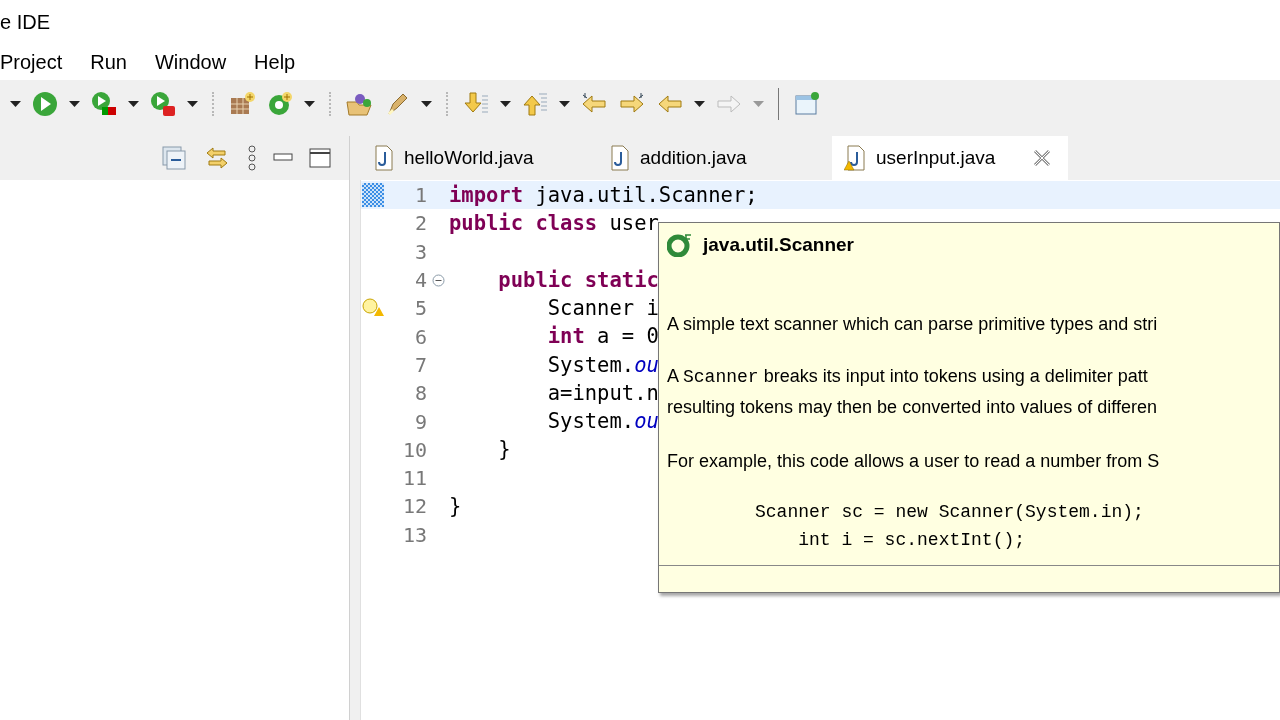 The image size is (1280, 720). What do you see at coordinates (714, 158) in the screenshot?
I see `editor-tab: addition.java` at bounding box center [714, 158].